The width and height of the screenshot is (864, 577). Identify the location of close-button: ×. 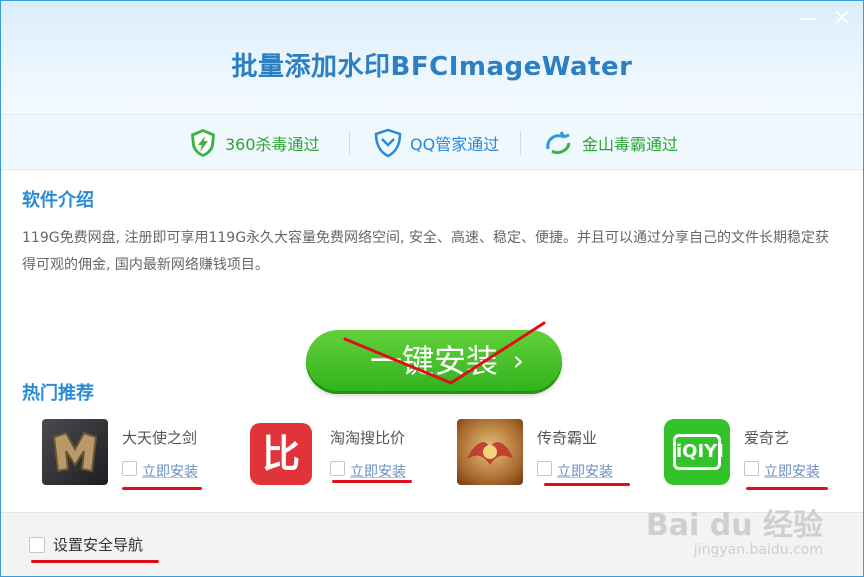
(842, 18).